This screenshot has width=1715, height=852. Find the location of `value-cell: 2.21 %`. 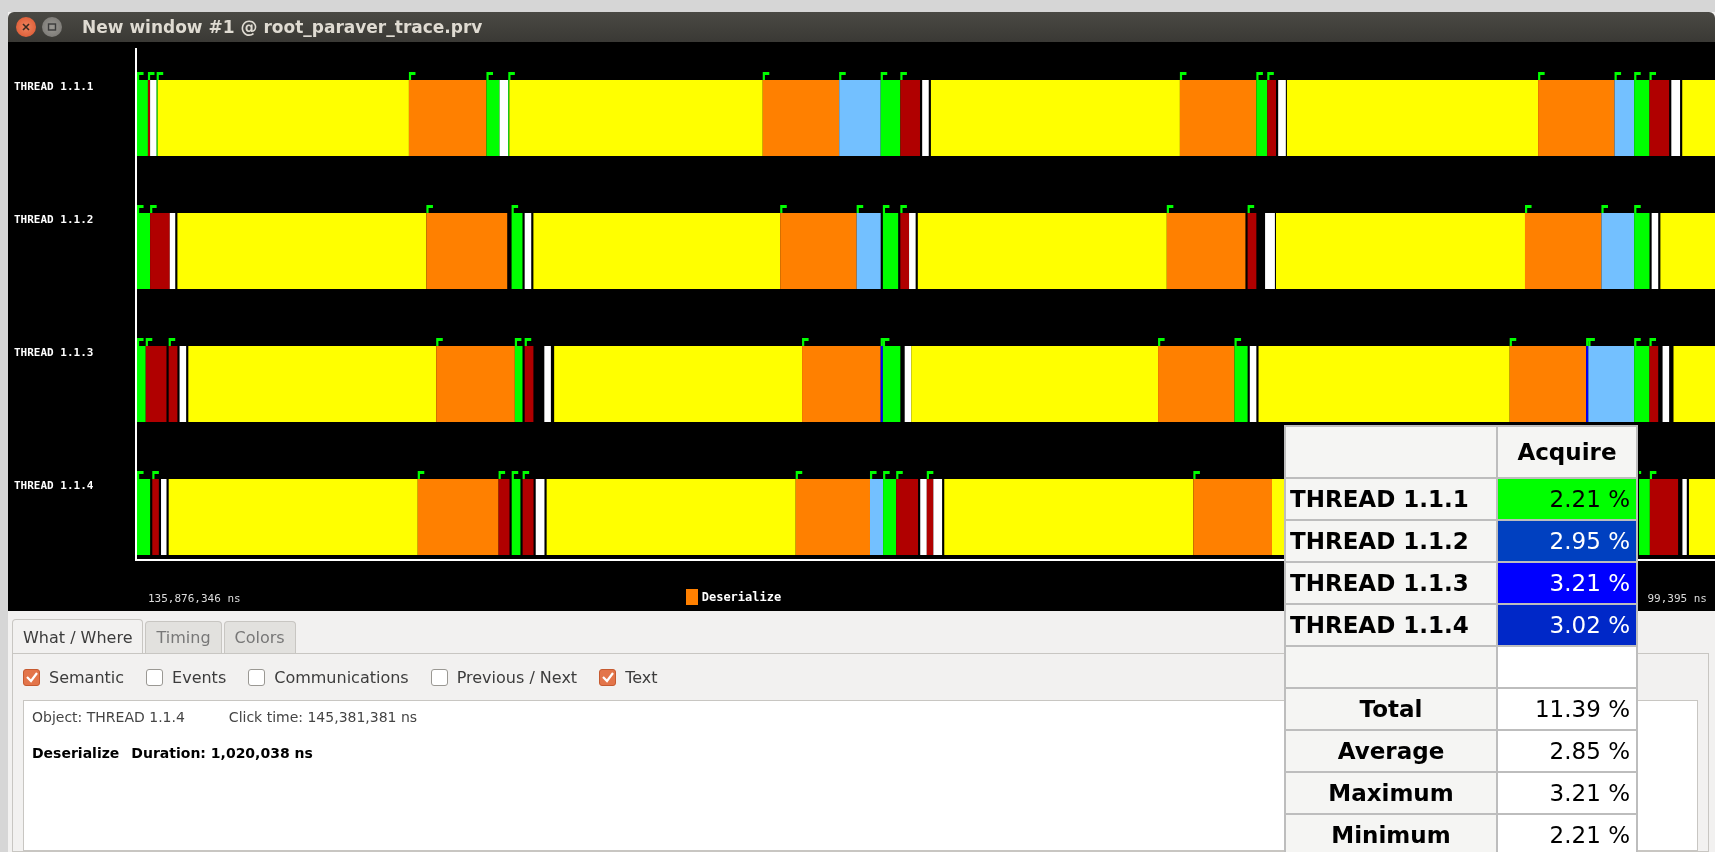

value-cell: 2.21 % is located at coordinates (1567, 499).